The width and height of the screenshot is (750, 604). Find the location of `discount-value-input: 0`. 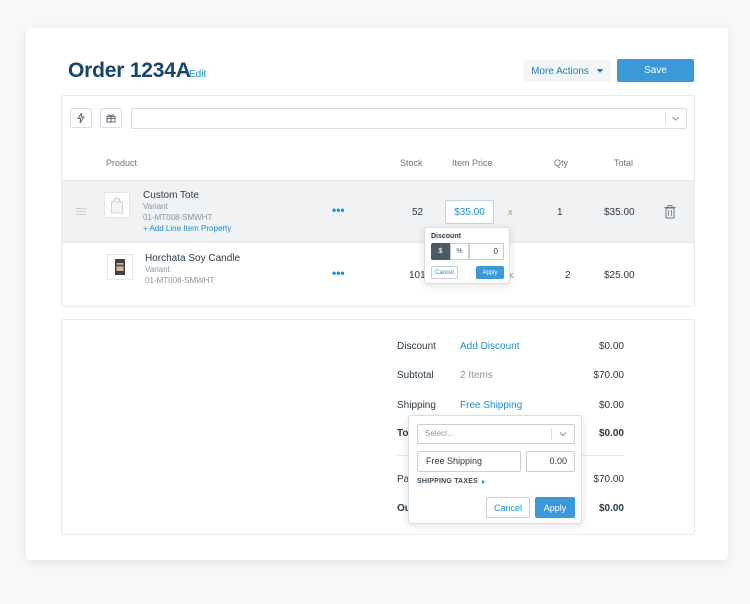

discount-value-input: 0 is located at coordinates (486, 251).